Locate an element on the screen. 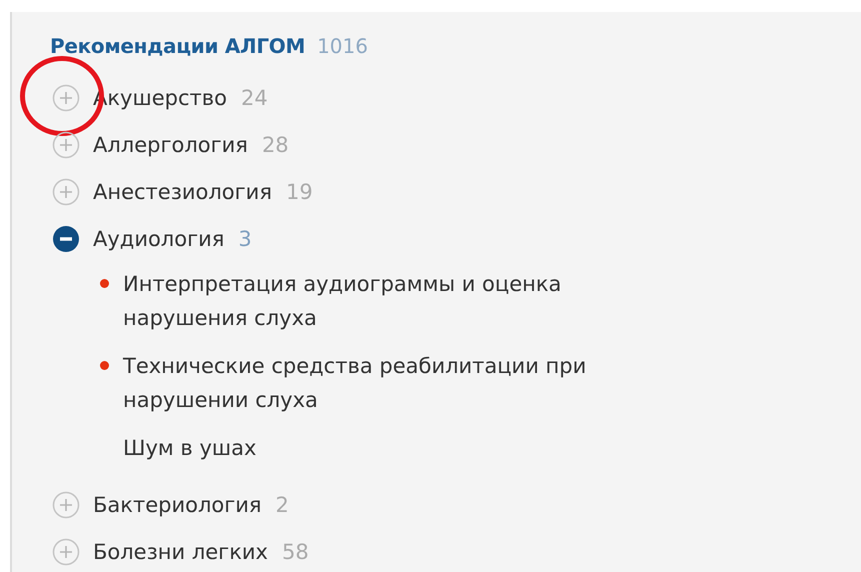  item-count: 3 is located at coordinates (245, 238).